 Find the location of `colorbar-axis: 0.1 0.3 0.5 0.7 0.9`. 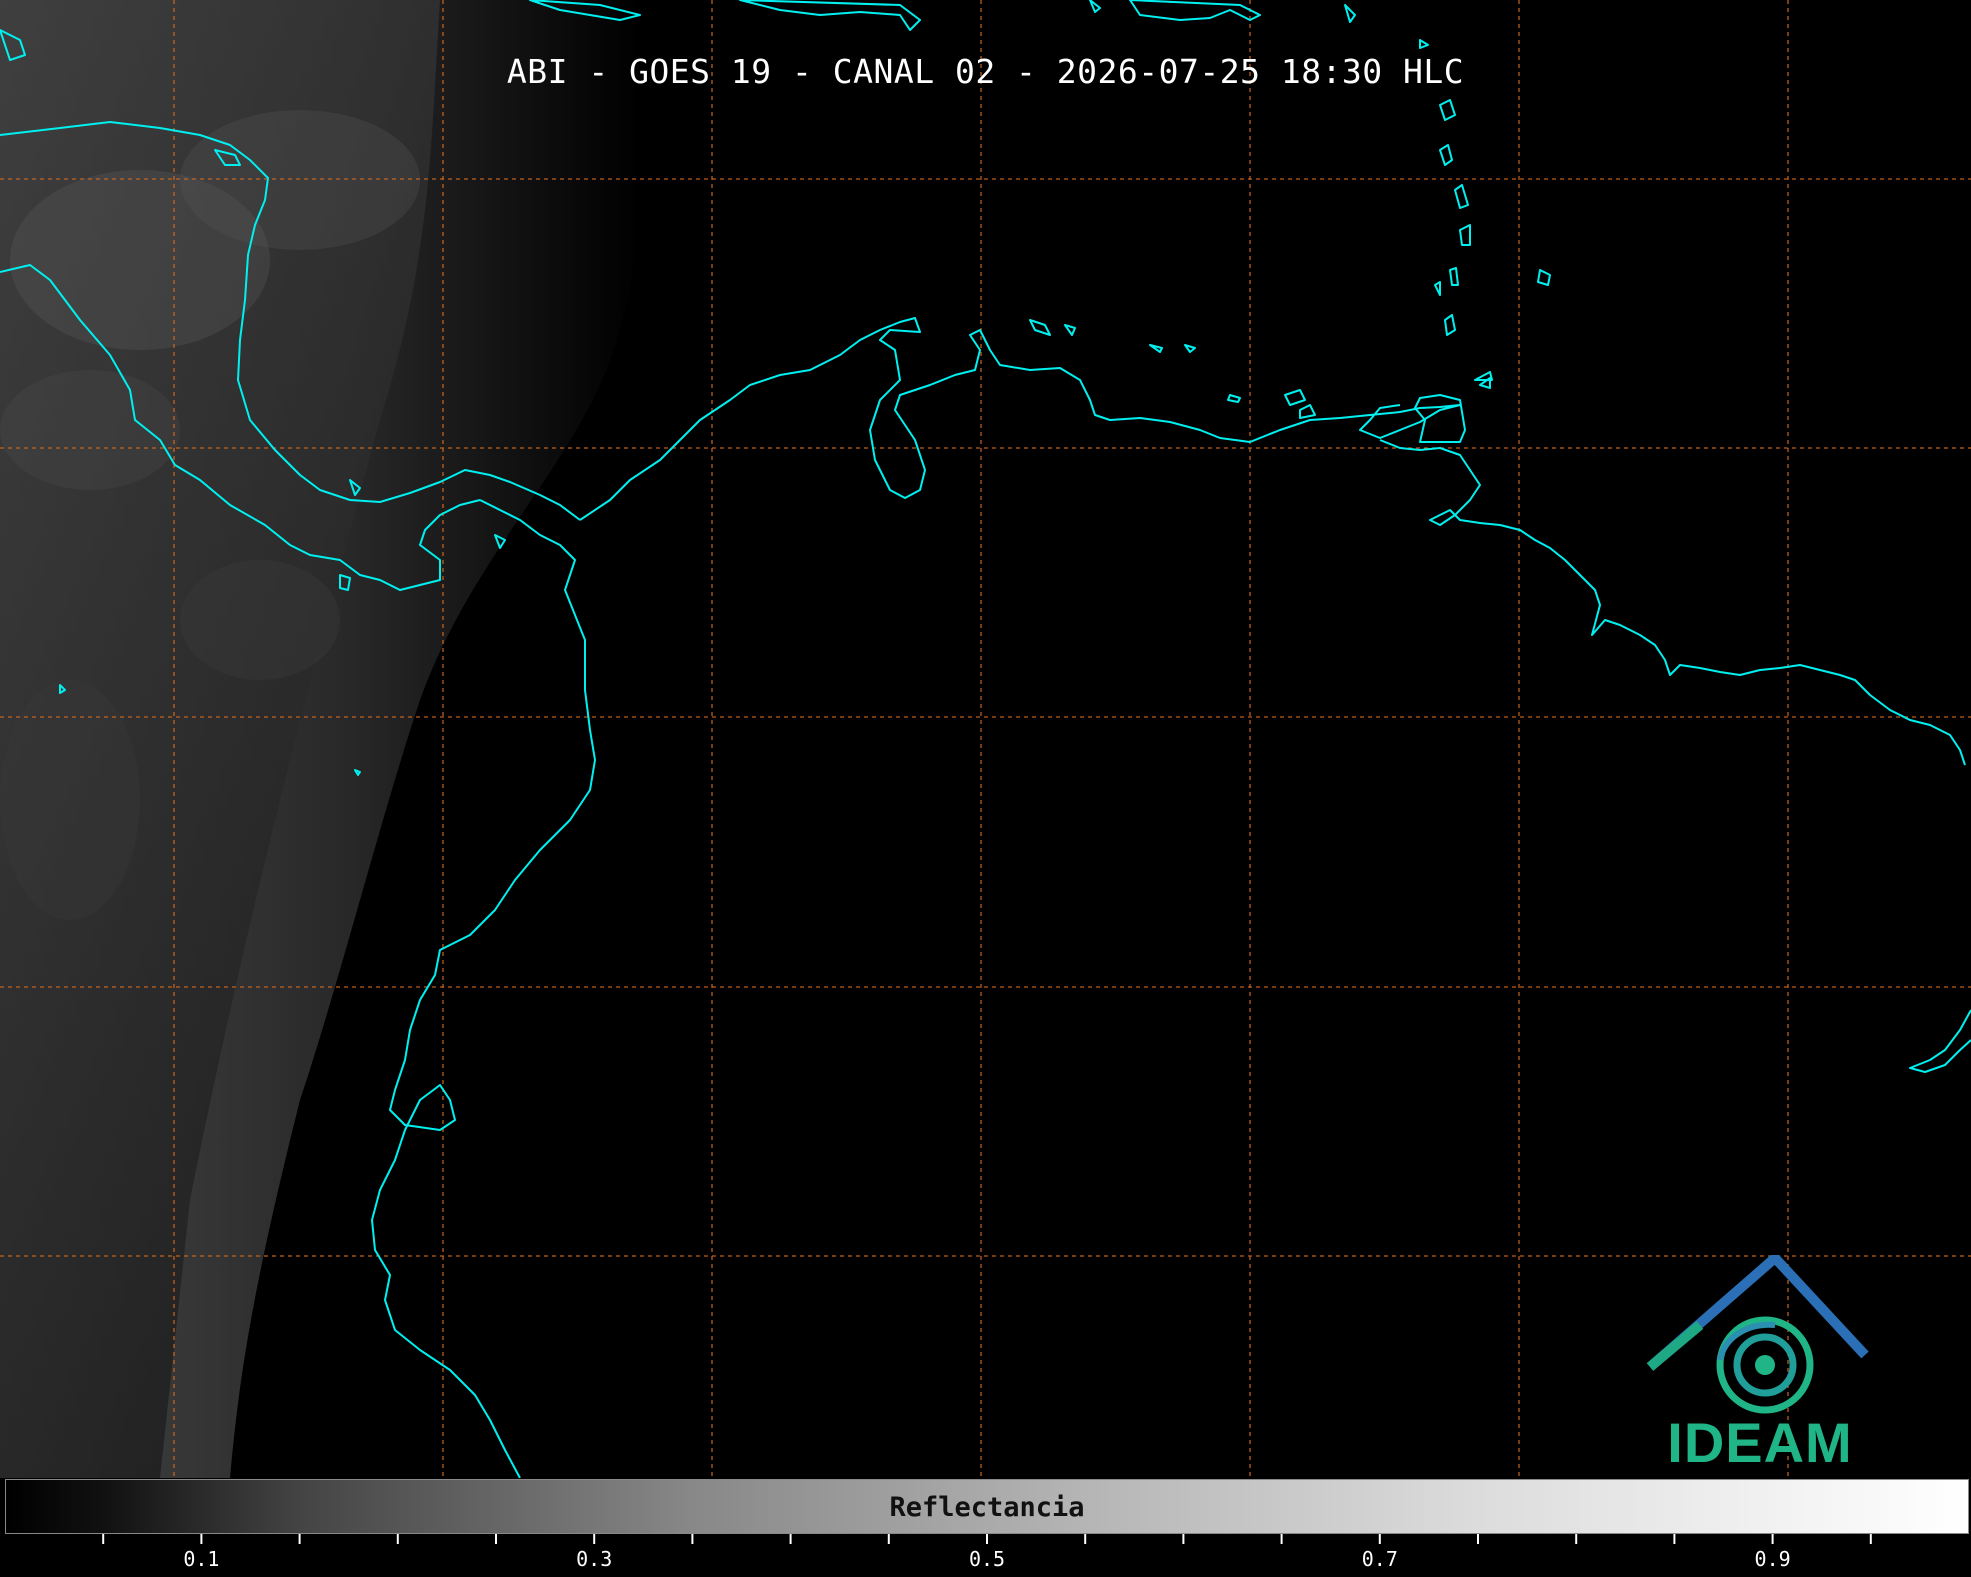

colorbar-axis: 0.1 0.3 0.5 0.7 0.9 is located at coordinates (987, 1552).